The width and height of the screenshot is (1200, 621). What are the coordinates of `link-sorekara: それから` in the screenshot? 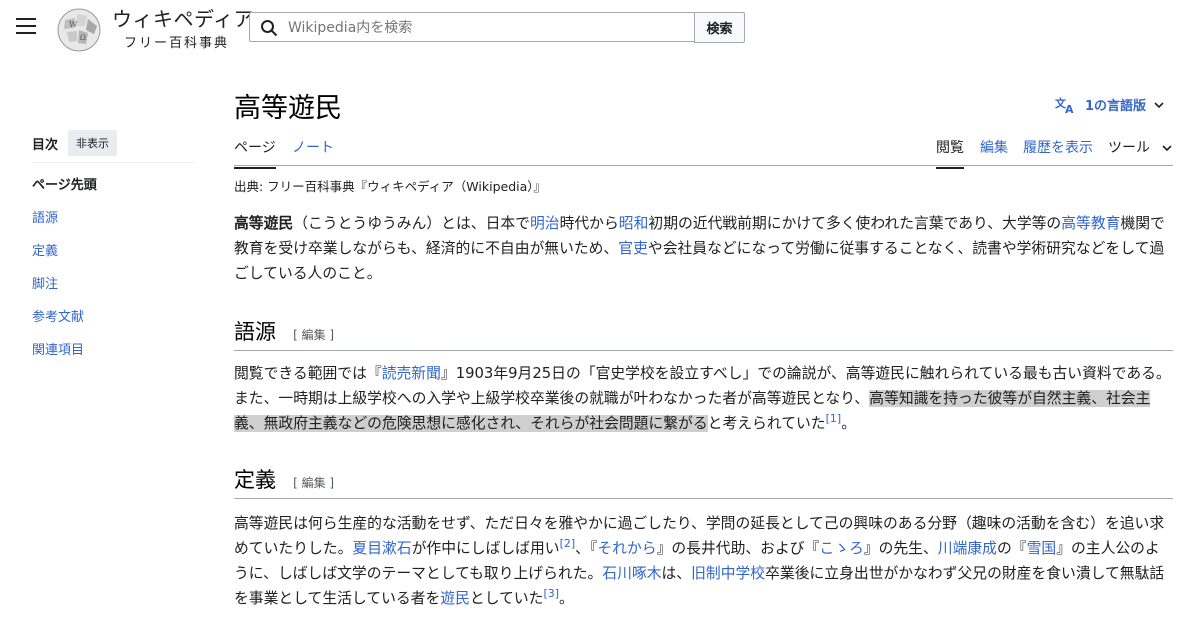 It's located at (626, 548).